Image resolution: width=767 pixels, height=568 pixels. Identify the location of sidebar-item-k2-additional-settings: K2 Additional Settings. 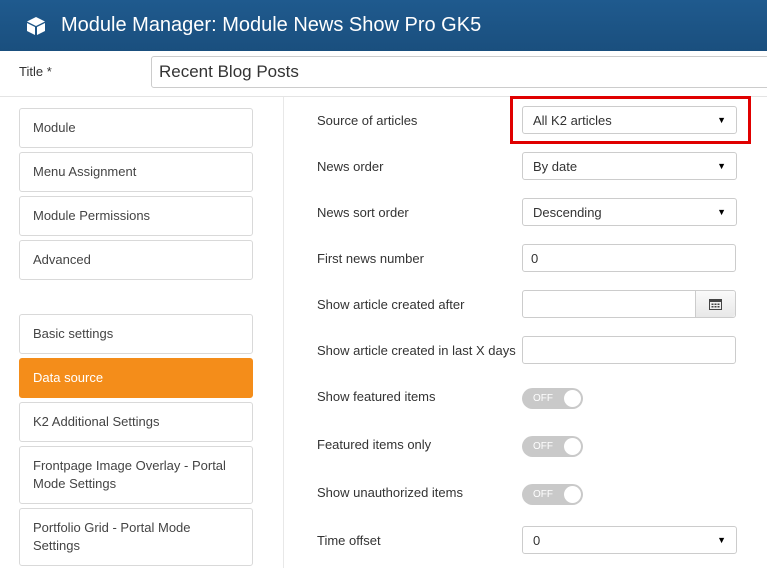
(136, 422).